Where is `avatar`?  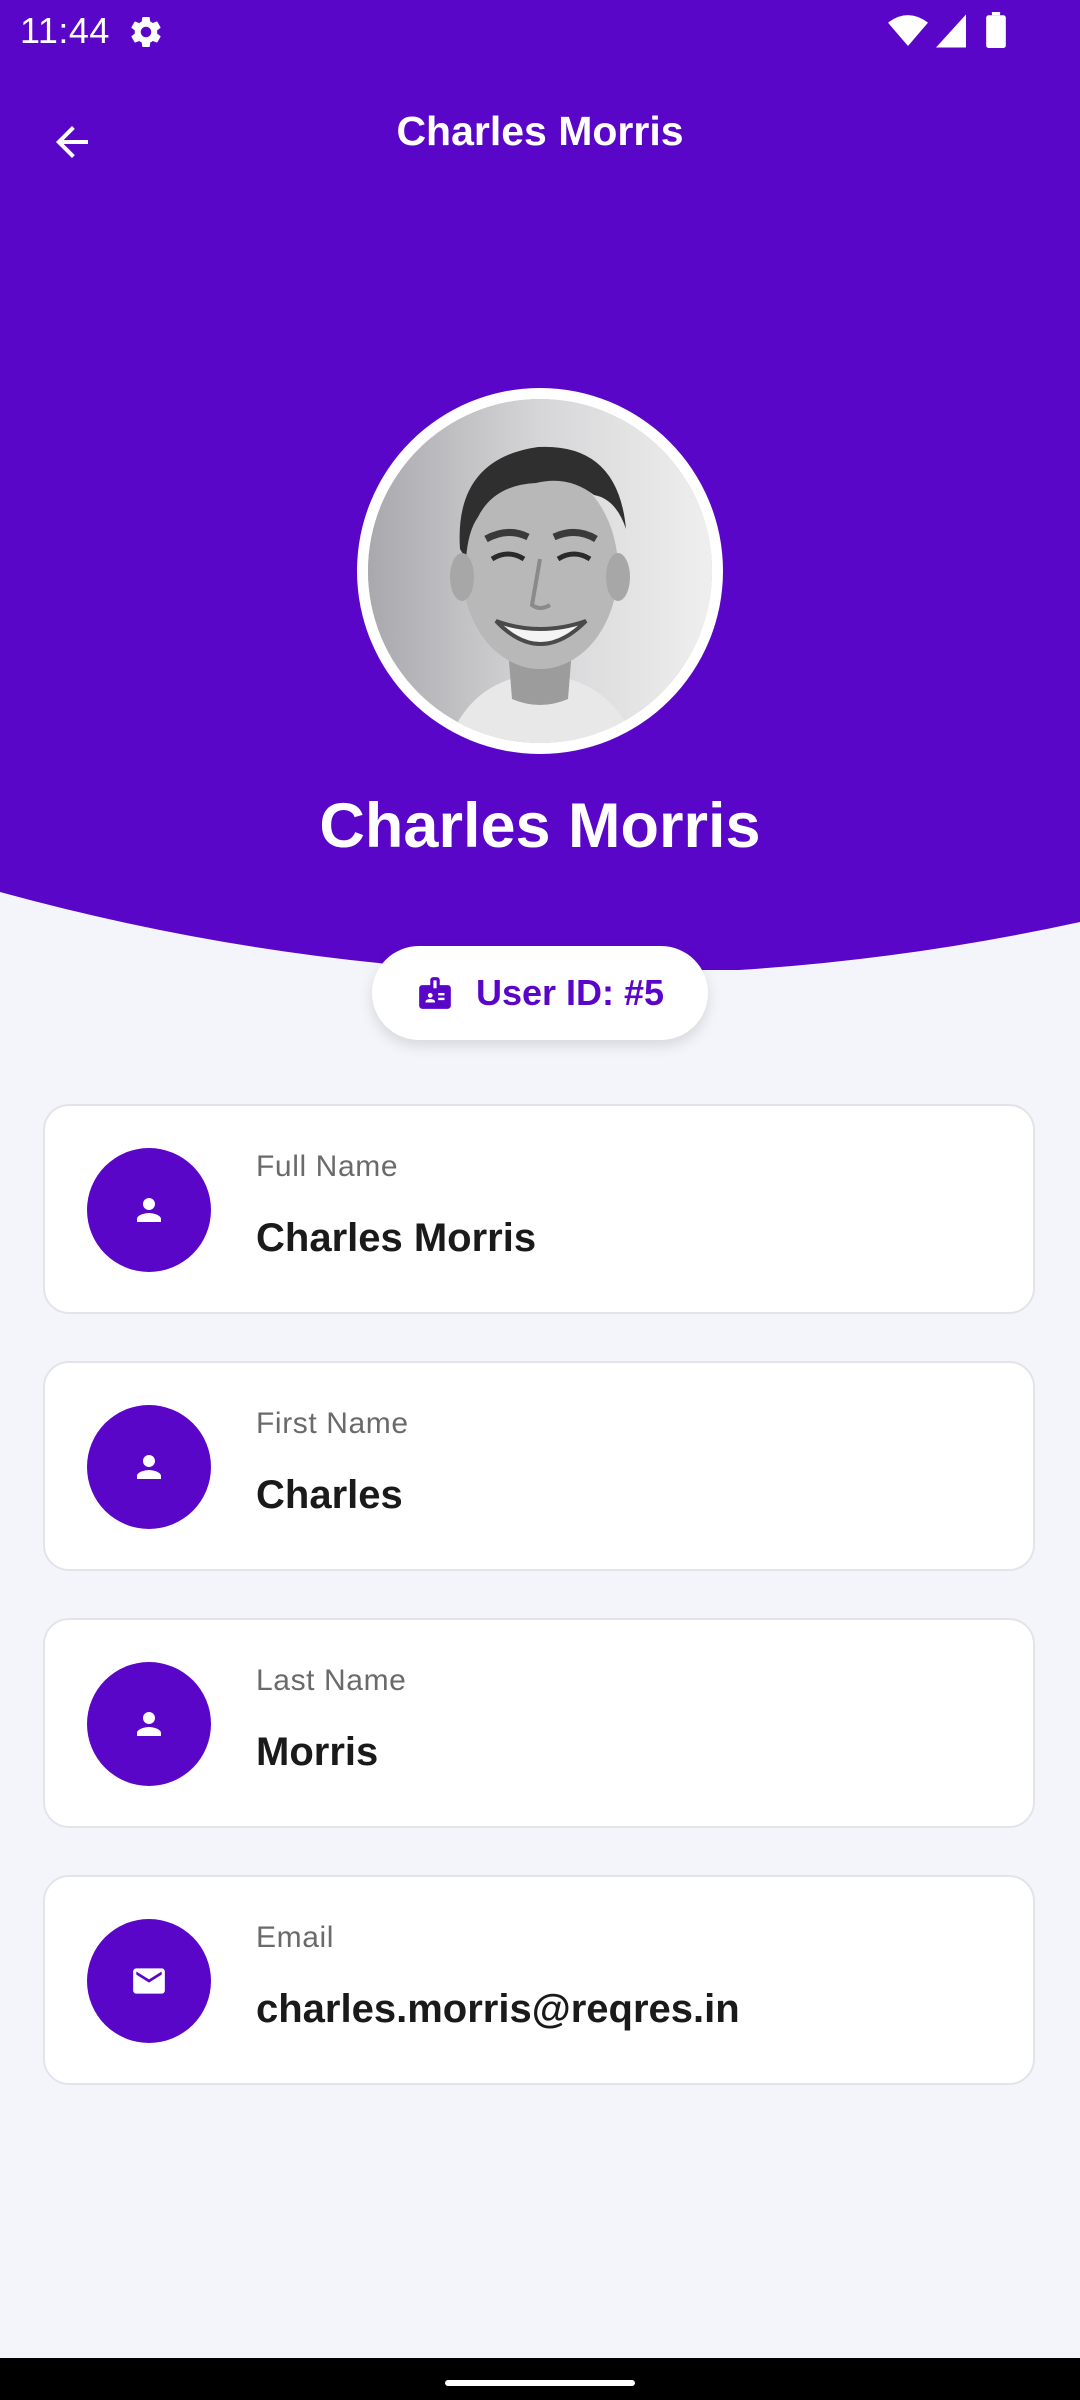
avatar is located at coordinates (540, 571).